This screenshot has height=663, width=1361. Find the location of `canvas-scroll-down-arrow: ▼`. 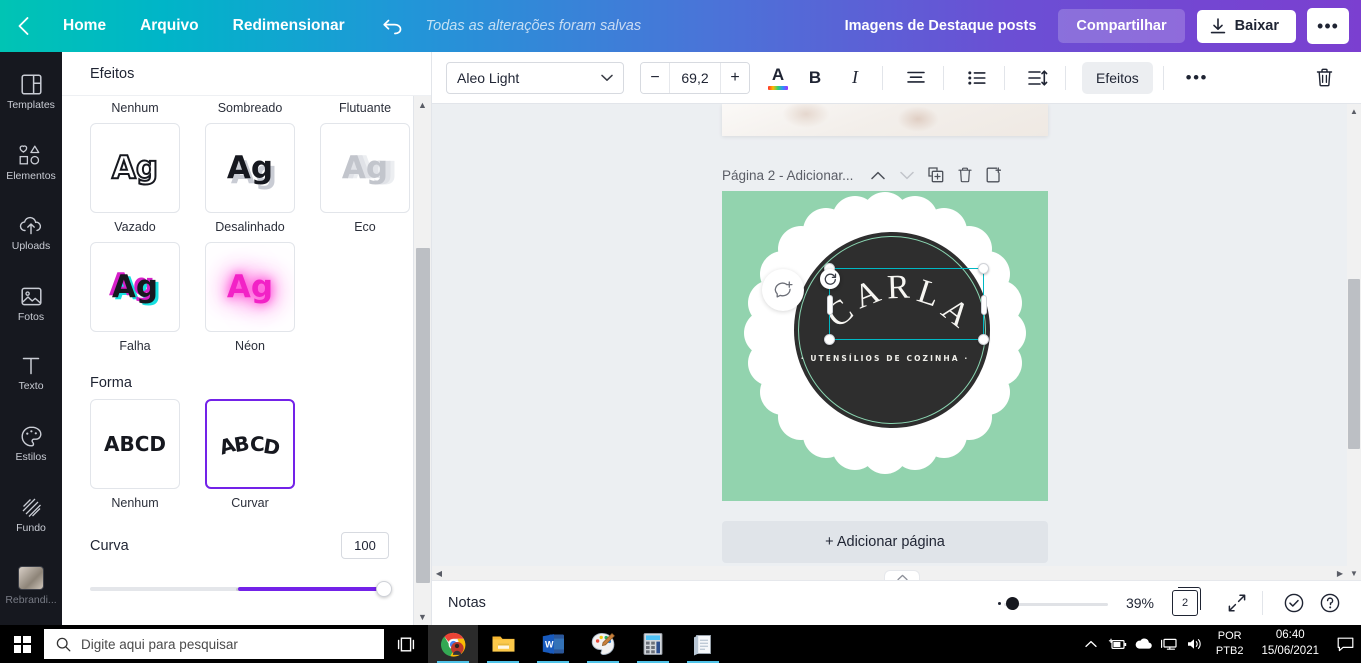

canvas-scroll-down-arrow: ▼ is located at coordinates (1354, 573).